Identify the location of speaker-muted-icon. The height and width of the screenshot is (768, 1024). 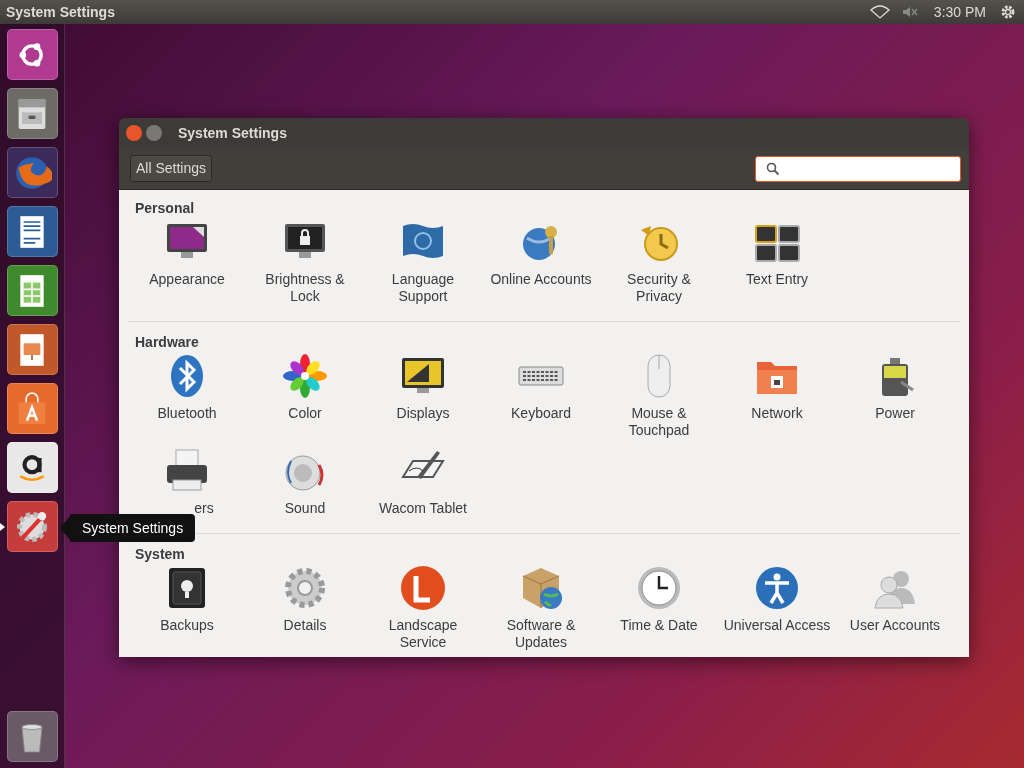
(909, 12).